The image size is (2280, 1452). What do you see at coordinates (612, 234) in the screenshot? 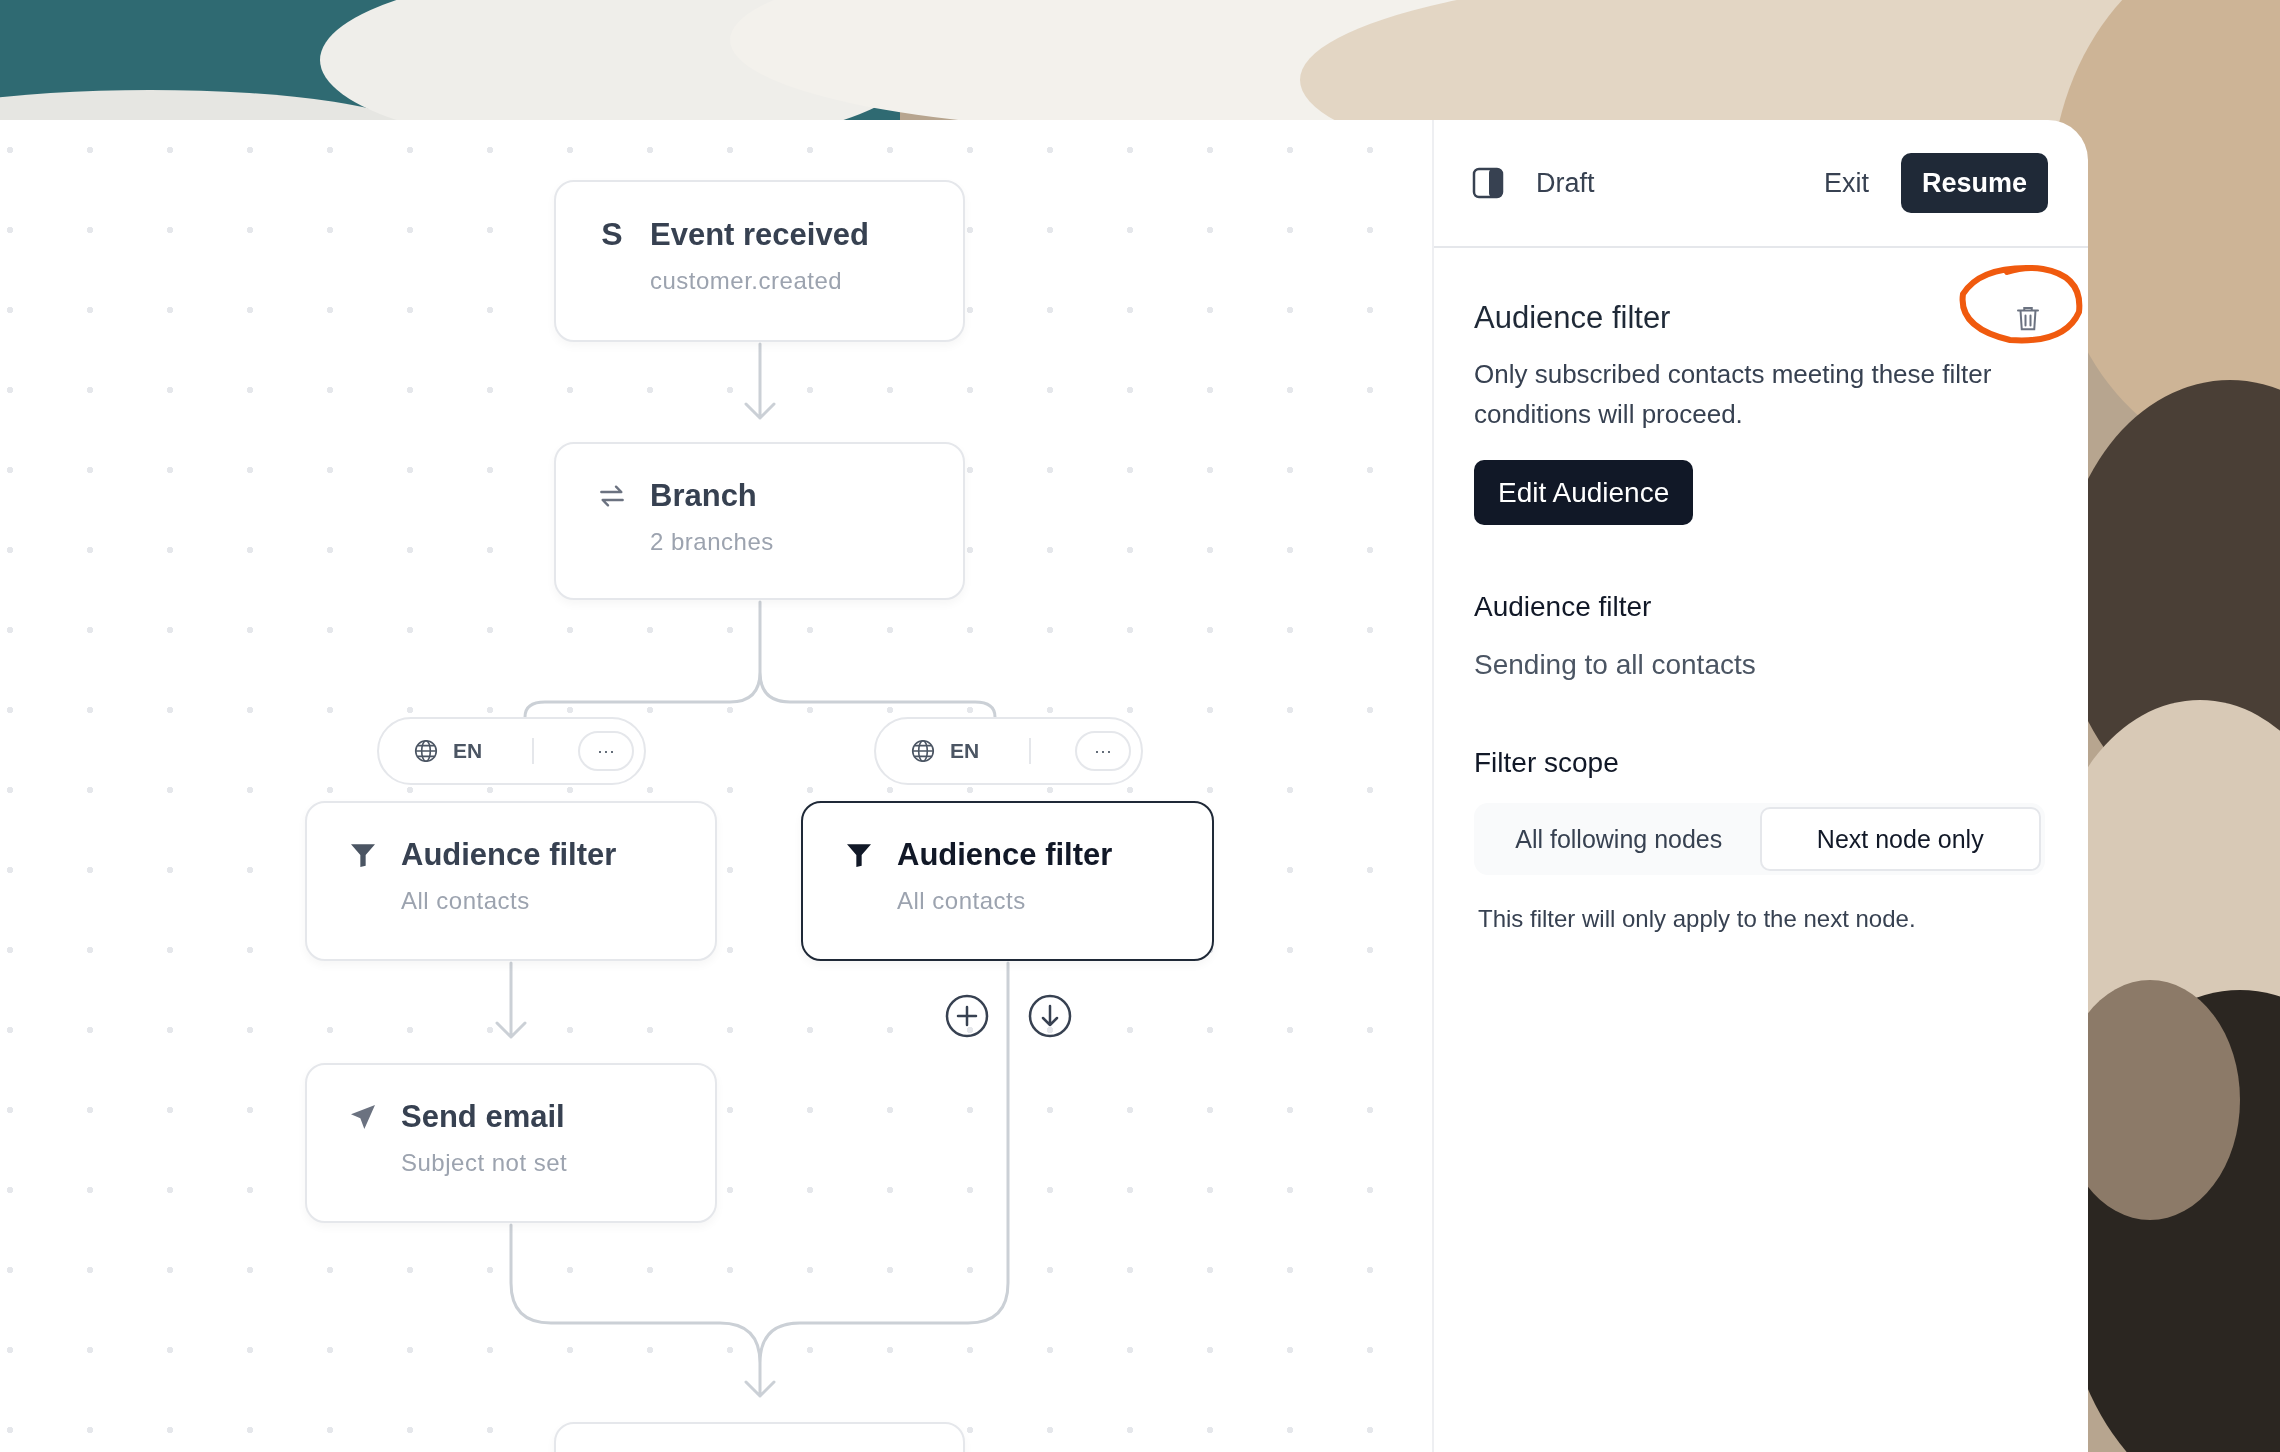
I see `logo-icon: S` at bounding box center [612, 234].